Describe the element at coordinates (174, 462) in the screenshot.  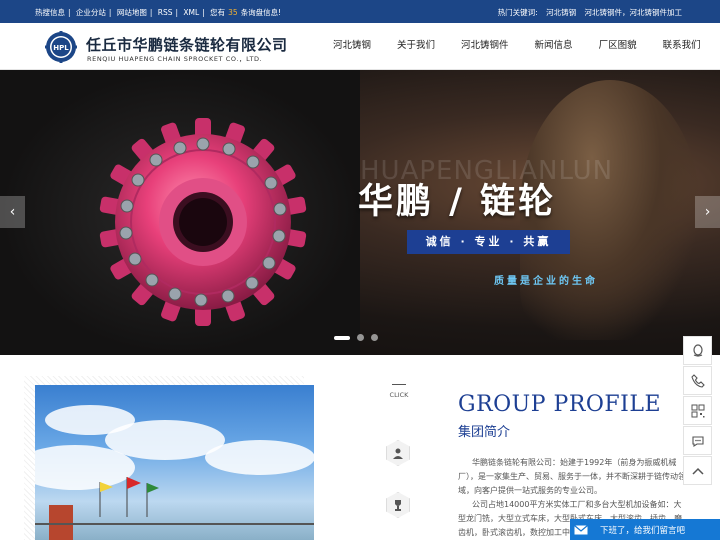
I see `company-photo` at that location.